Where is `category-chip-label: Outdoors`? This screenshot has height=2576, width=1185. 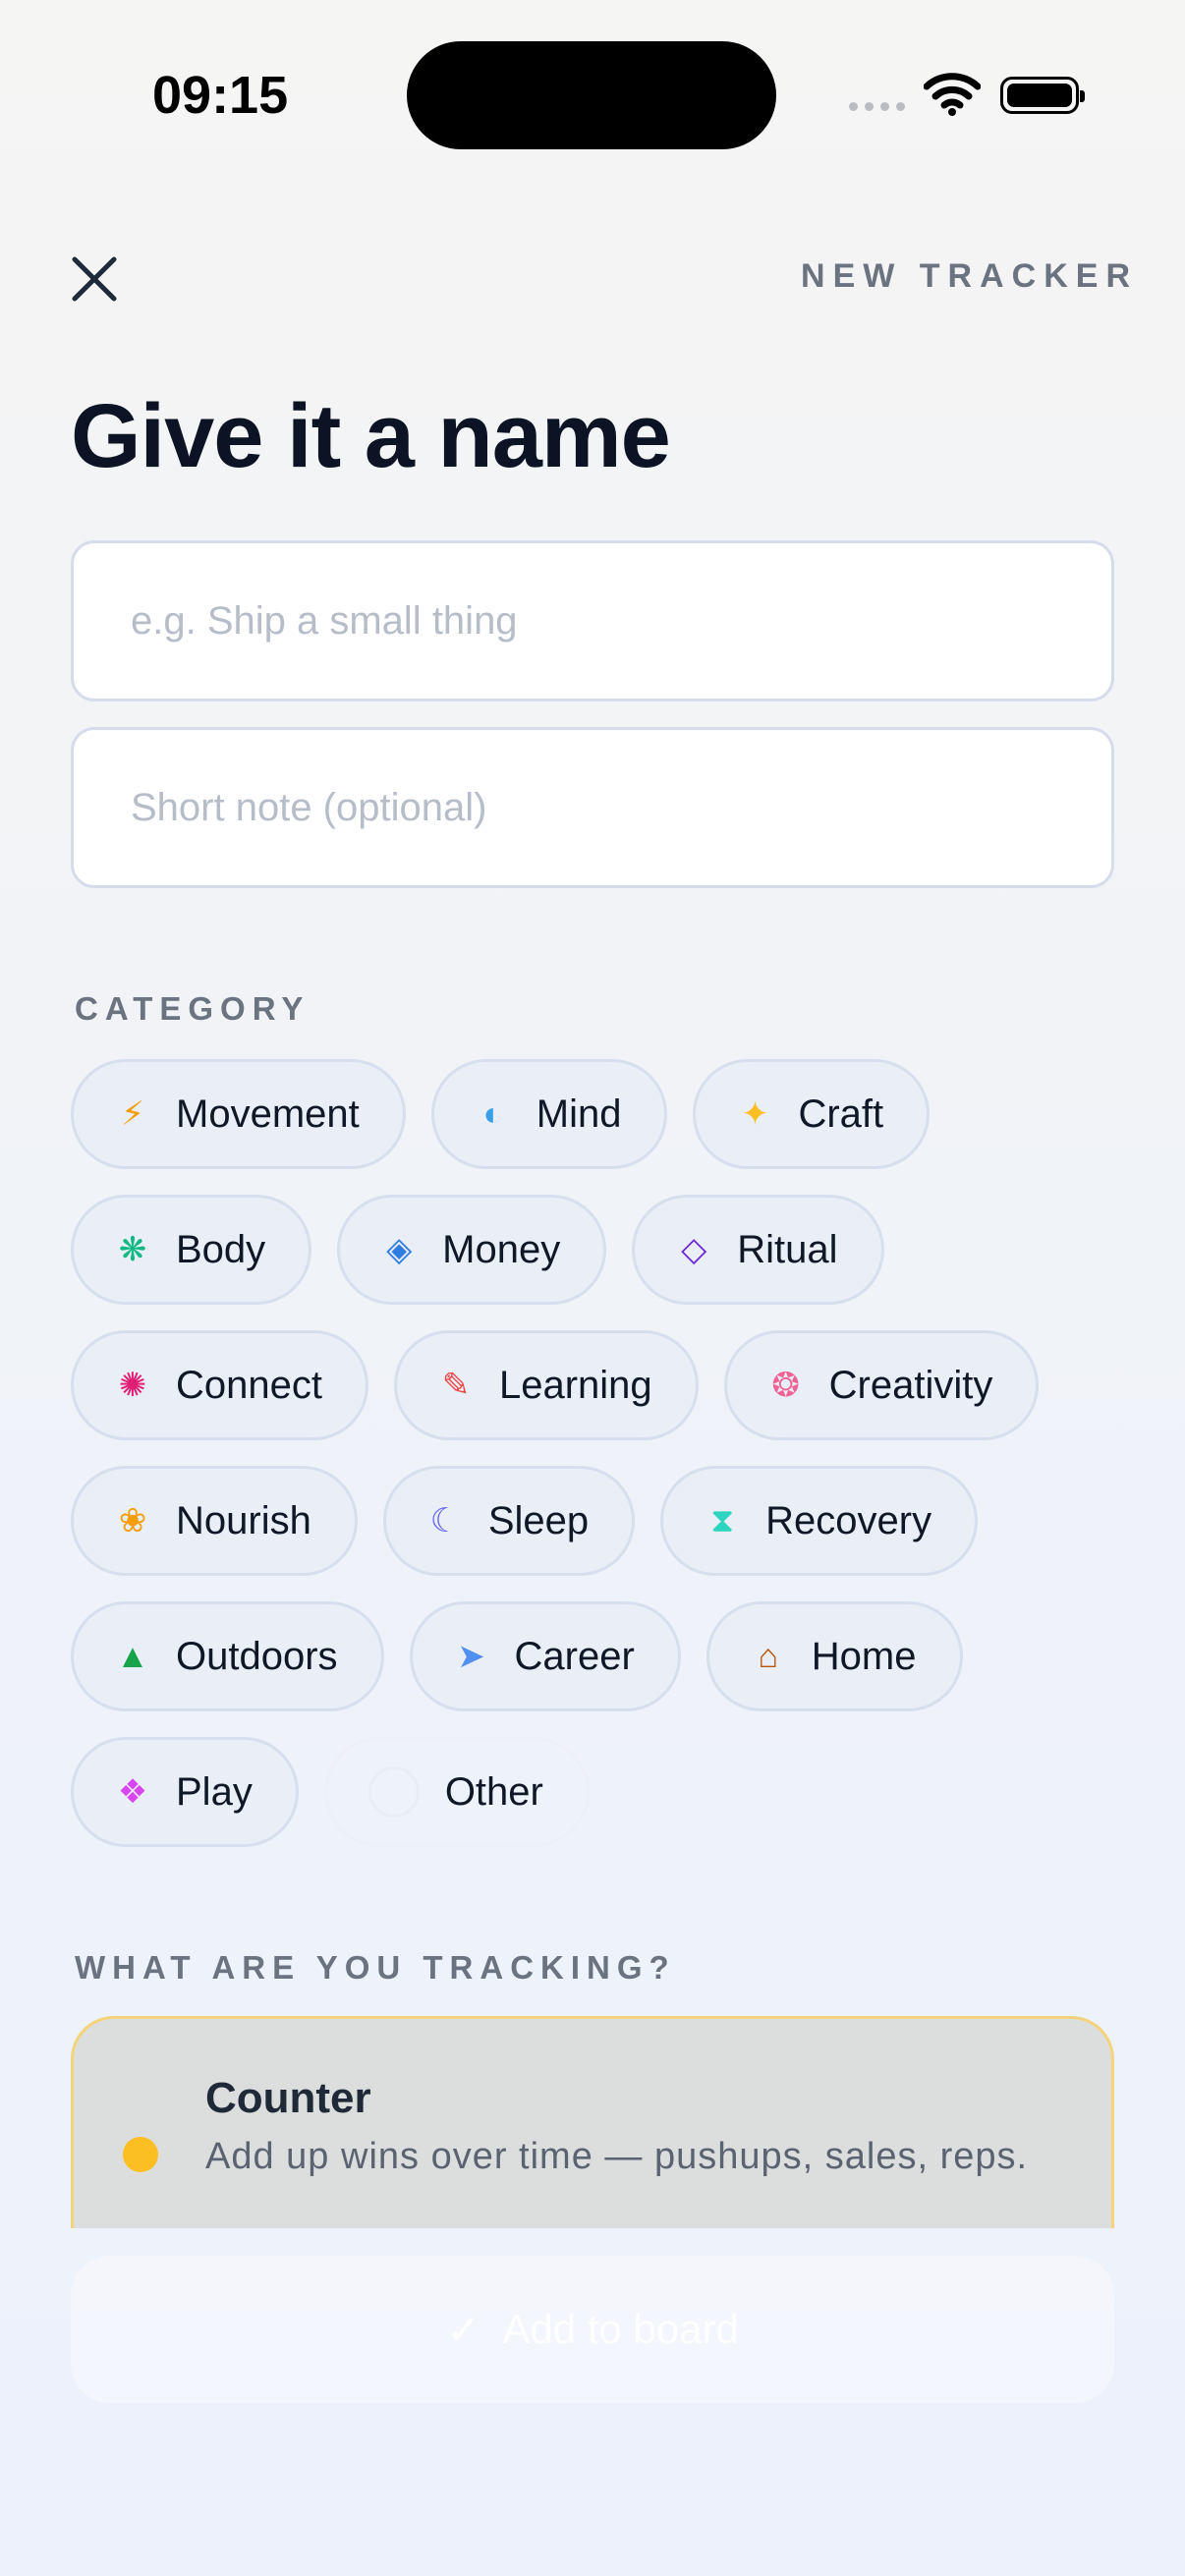 category-chip-label: Outdoors is located at coordinates (257, 1656).